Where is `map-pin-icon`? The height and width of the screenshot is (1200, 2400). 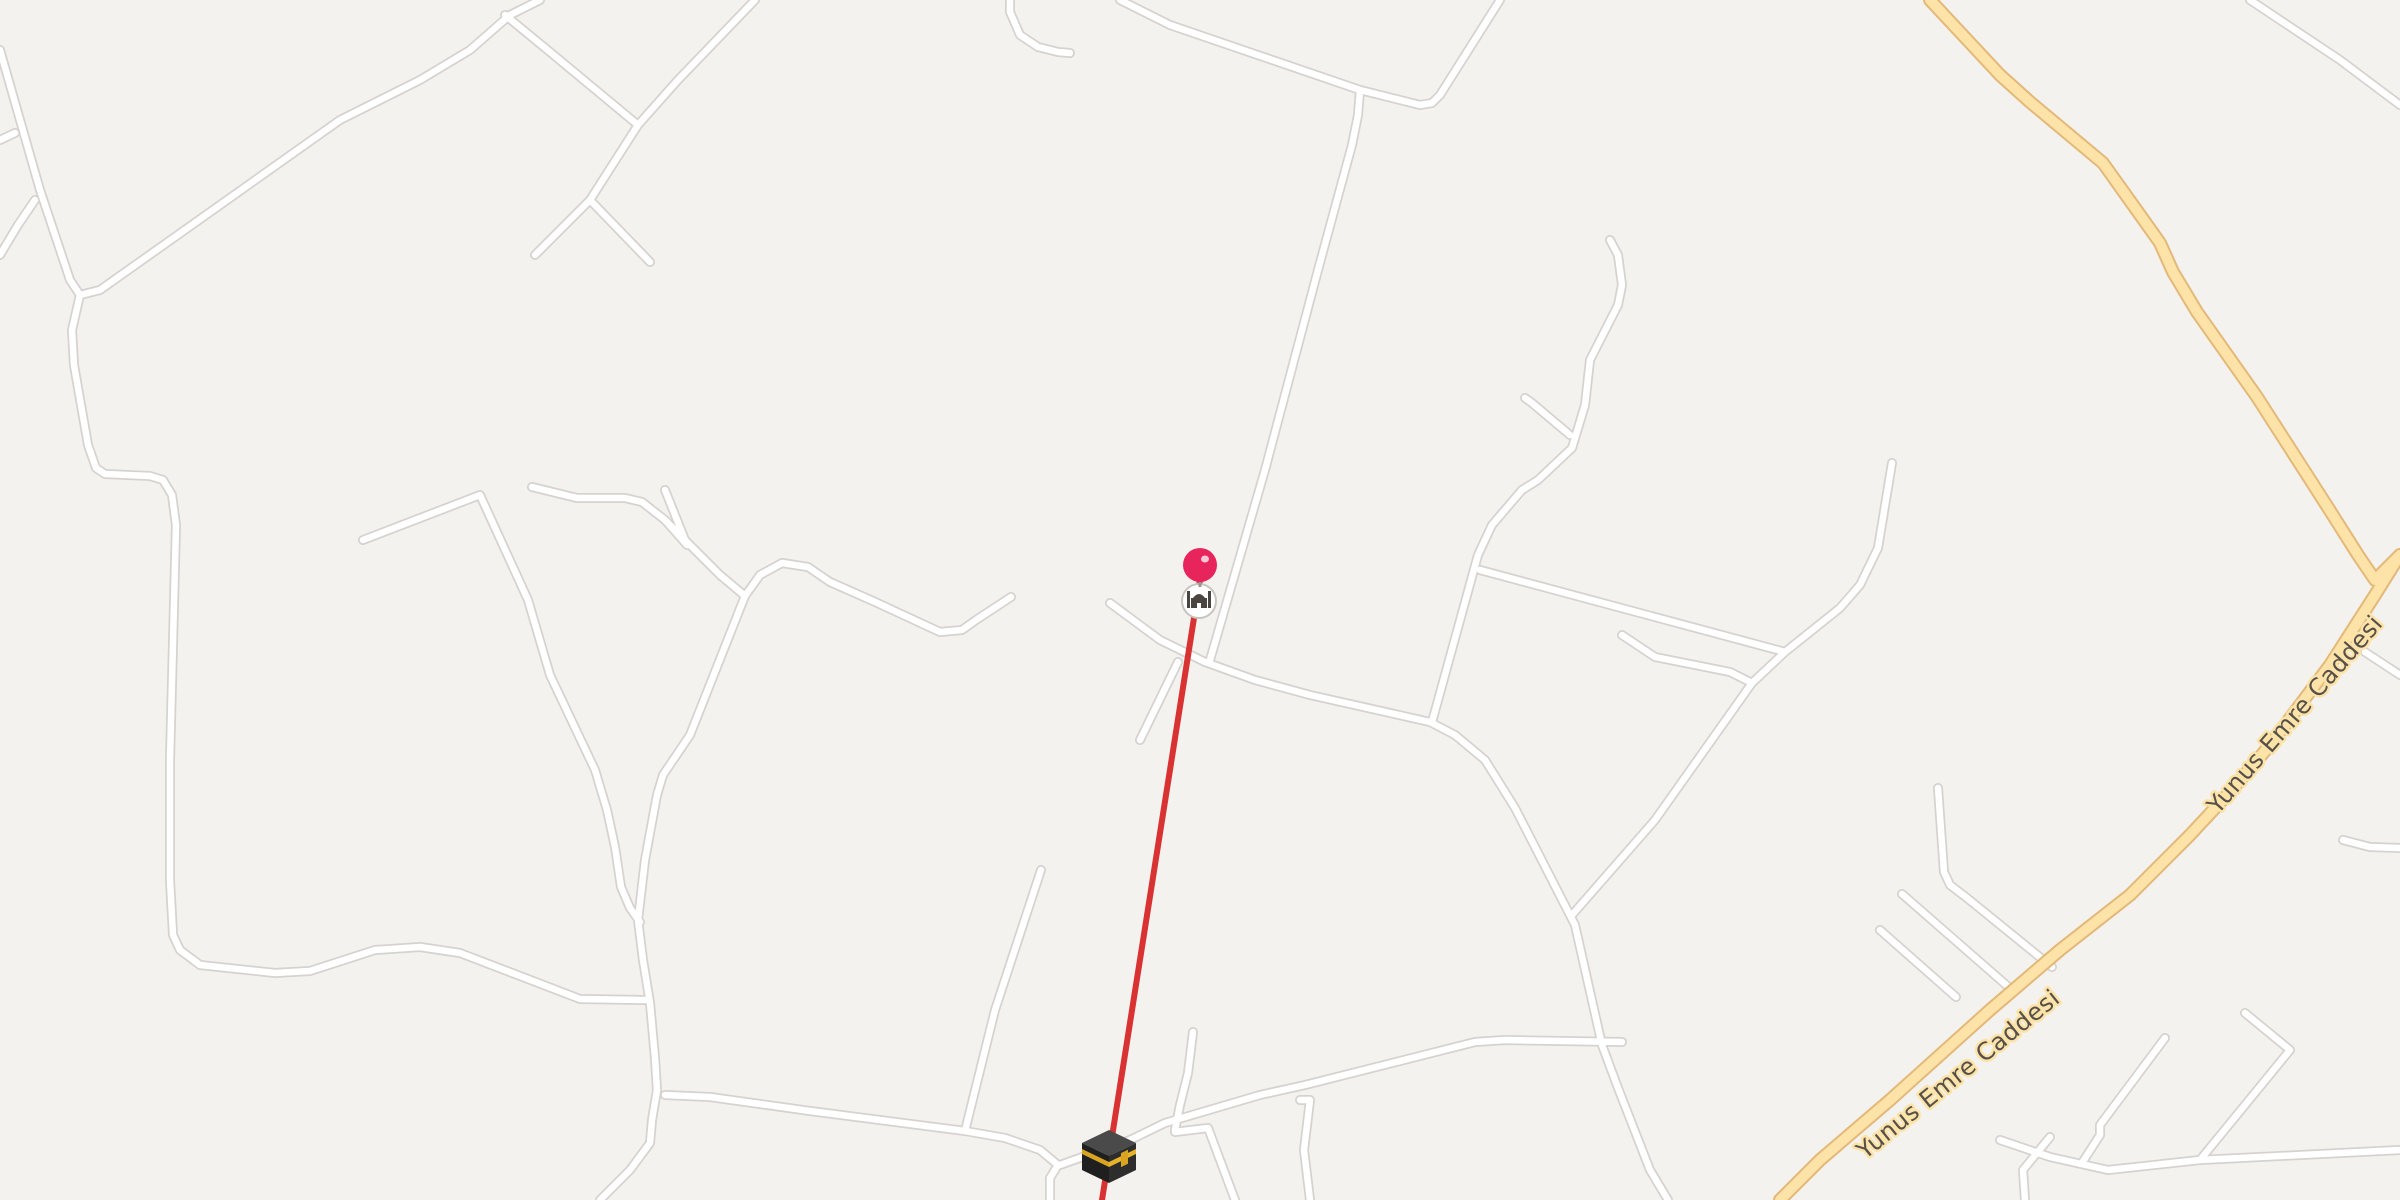
map-pin-icon is located at coordinates (1200, 565).